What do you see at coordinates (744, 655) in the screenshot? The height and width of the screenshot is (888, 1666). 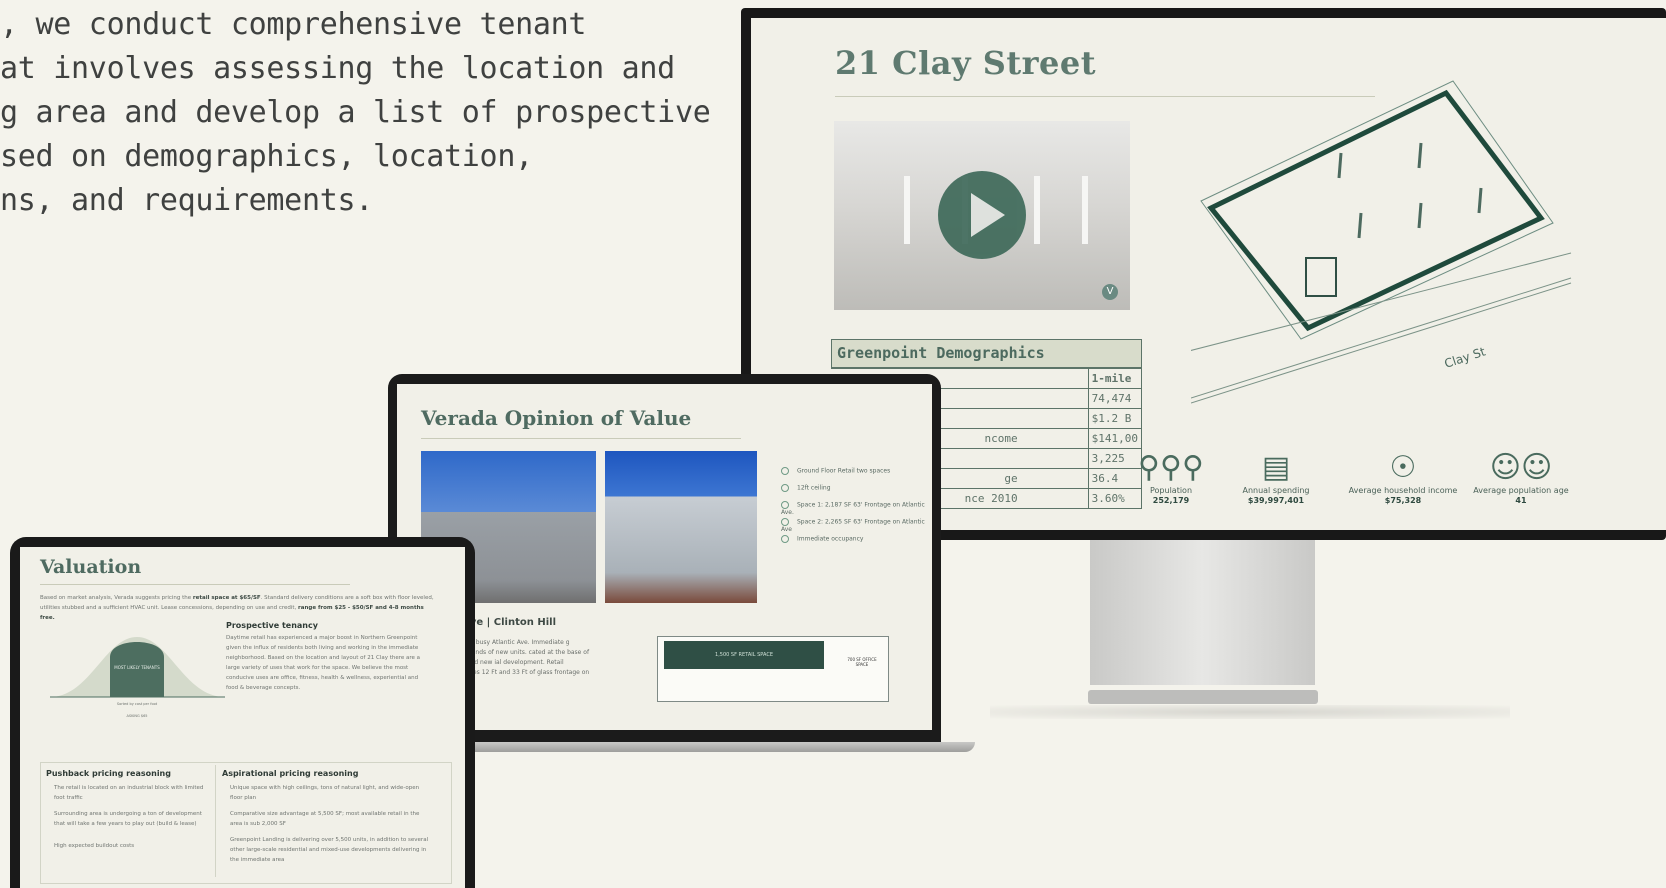 I see `retail-space-label: 1,500 SF RETAIL SPACE` at bounding box center [744, 655].